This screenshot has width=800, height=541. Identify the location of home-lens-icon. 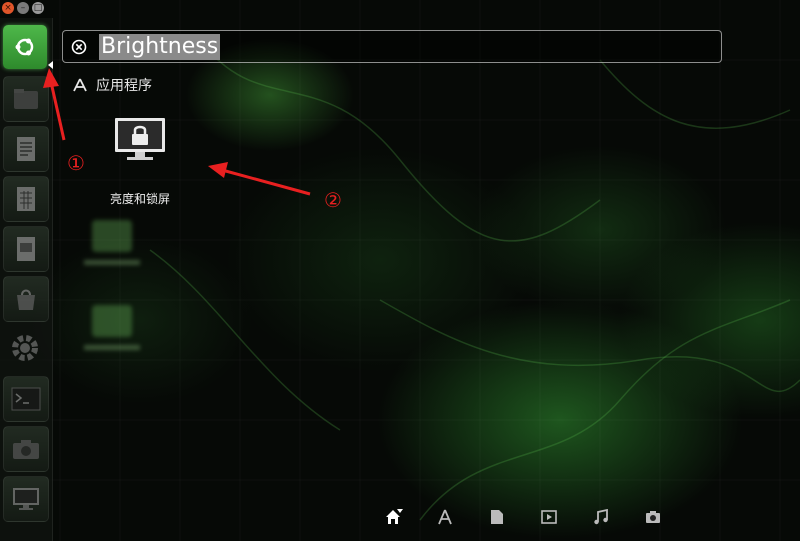
(393, 517).